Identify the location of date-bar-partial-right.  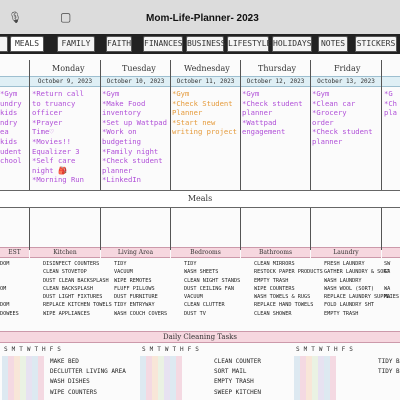
(391, 81).